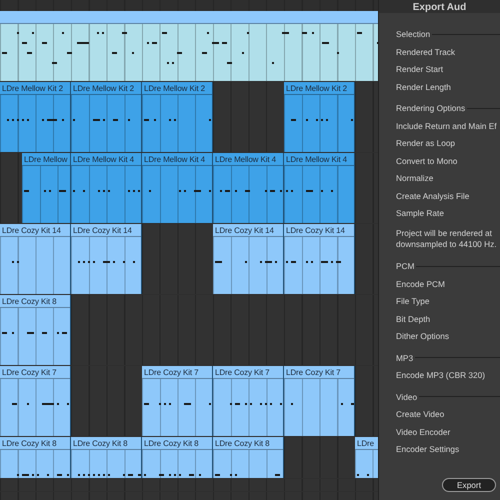 This screenshot has width=500, height=500. I want to click on midi-clip, so click(189, 46).